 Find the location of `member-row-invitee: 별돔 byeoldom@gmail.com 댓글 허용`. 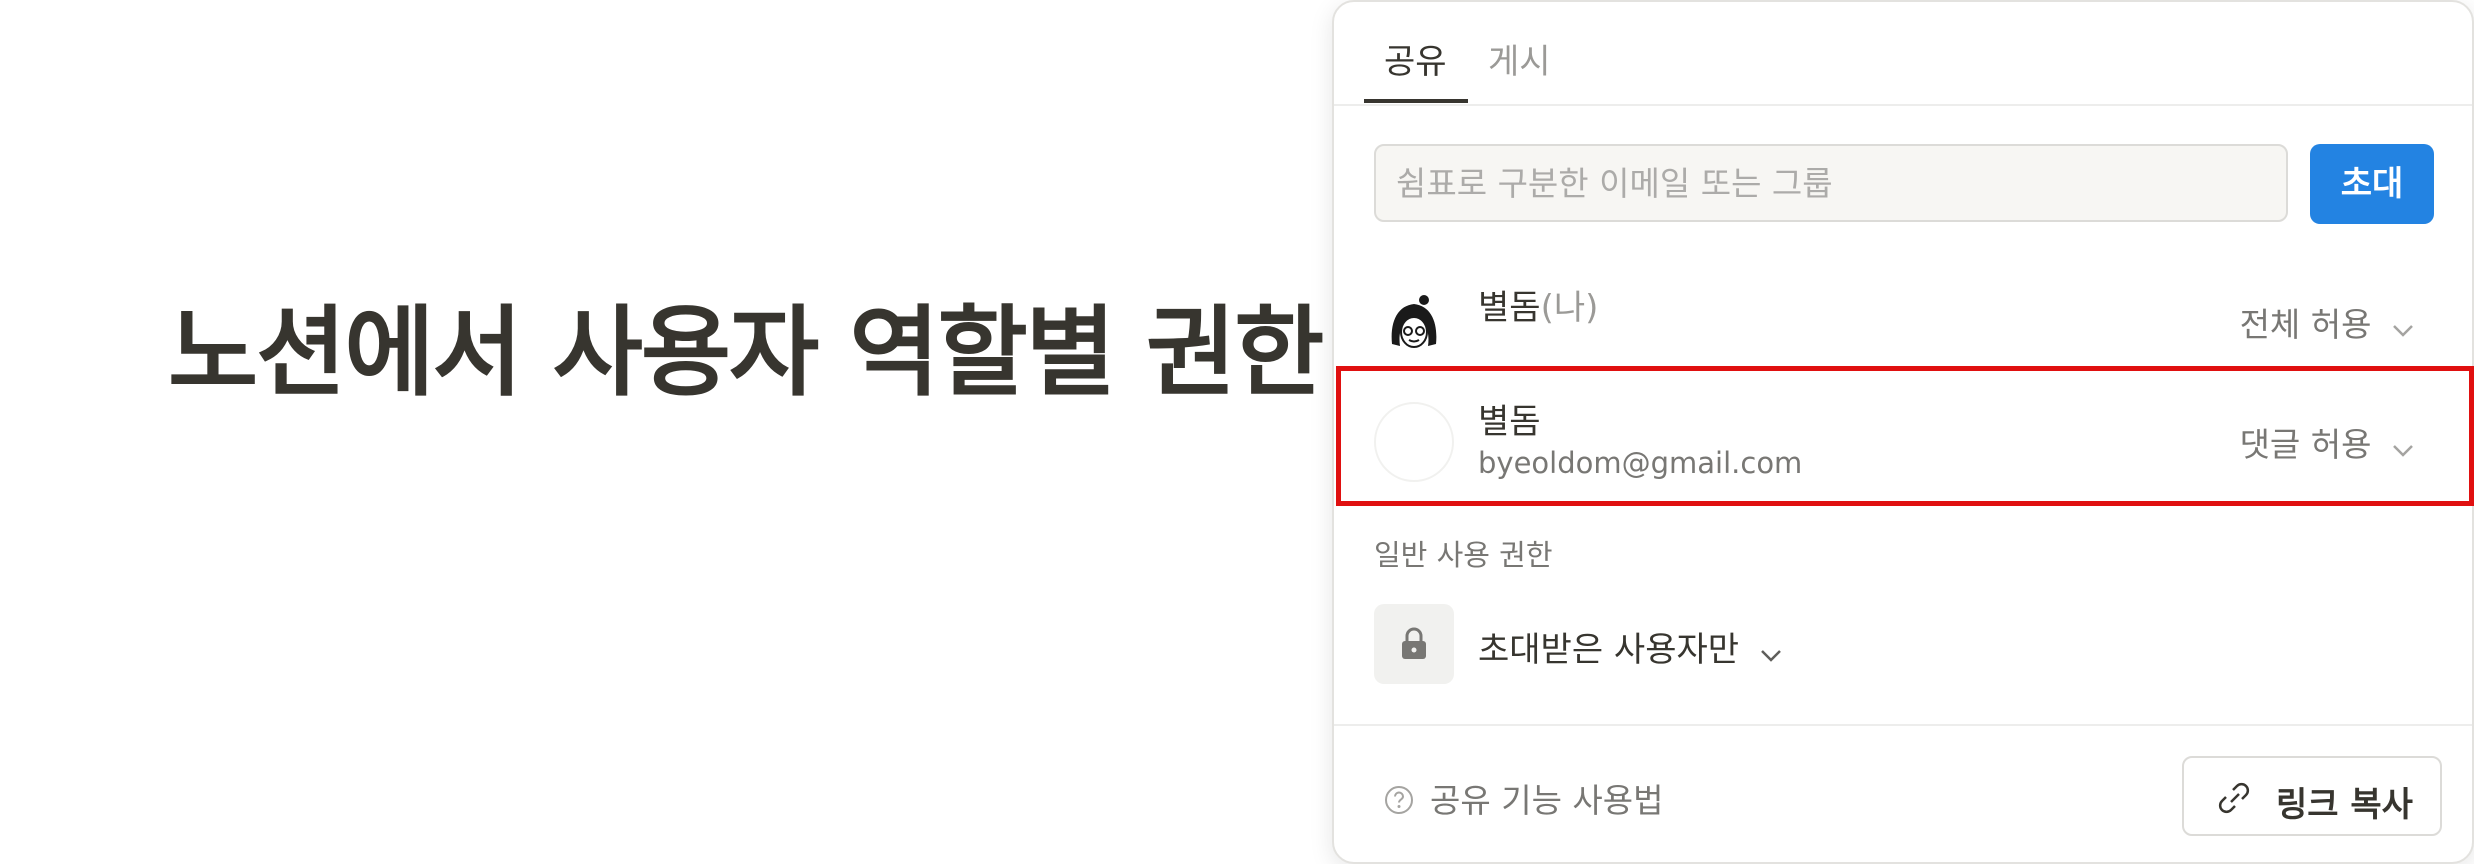

member-row-invitee: 별돔 byeoldom@gmail.com 댓글 허용 is located at coordinates (1903, 444).